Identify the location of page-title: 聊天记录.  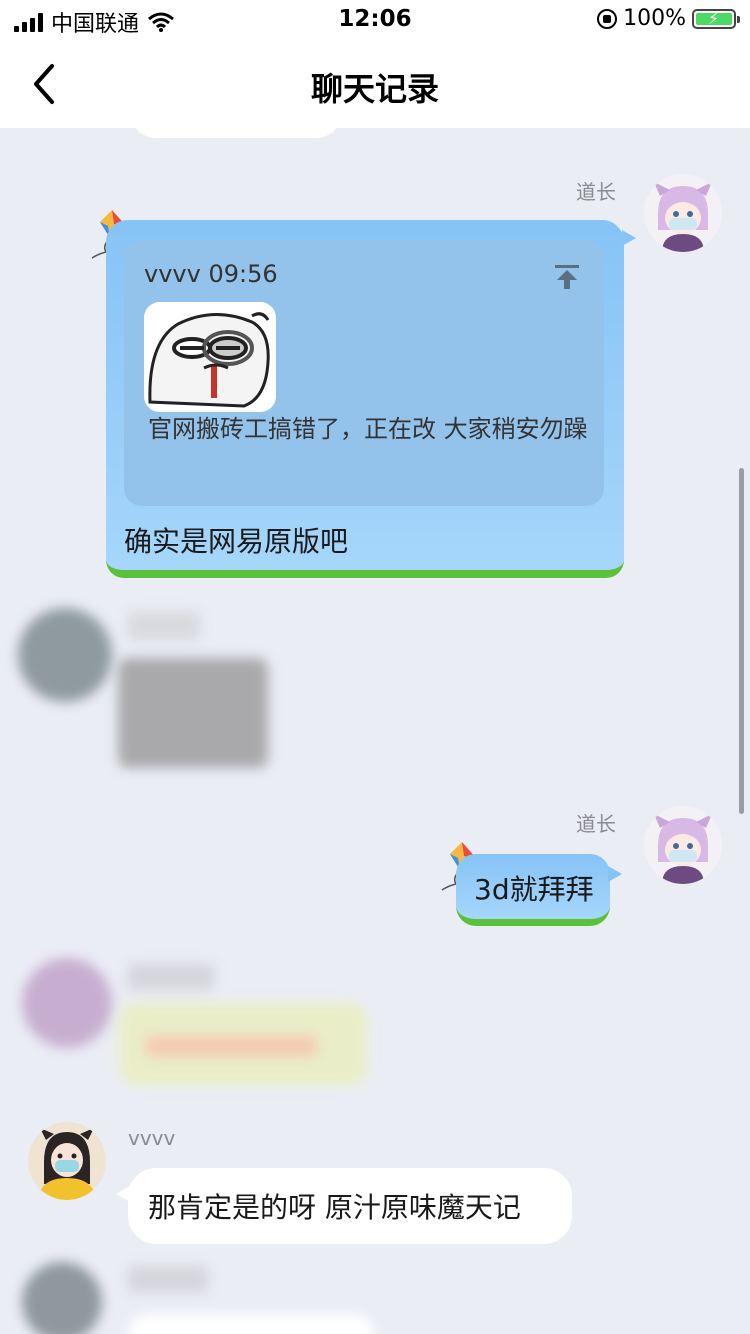
(374, 89).